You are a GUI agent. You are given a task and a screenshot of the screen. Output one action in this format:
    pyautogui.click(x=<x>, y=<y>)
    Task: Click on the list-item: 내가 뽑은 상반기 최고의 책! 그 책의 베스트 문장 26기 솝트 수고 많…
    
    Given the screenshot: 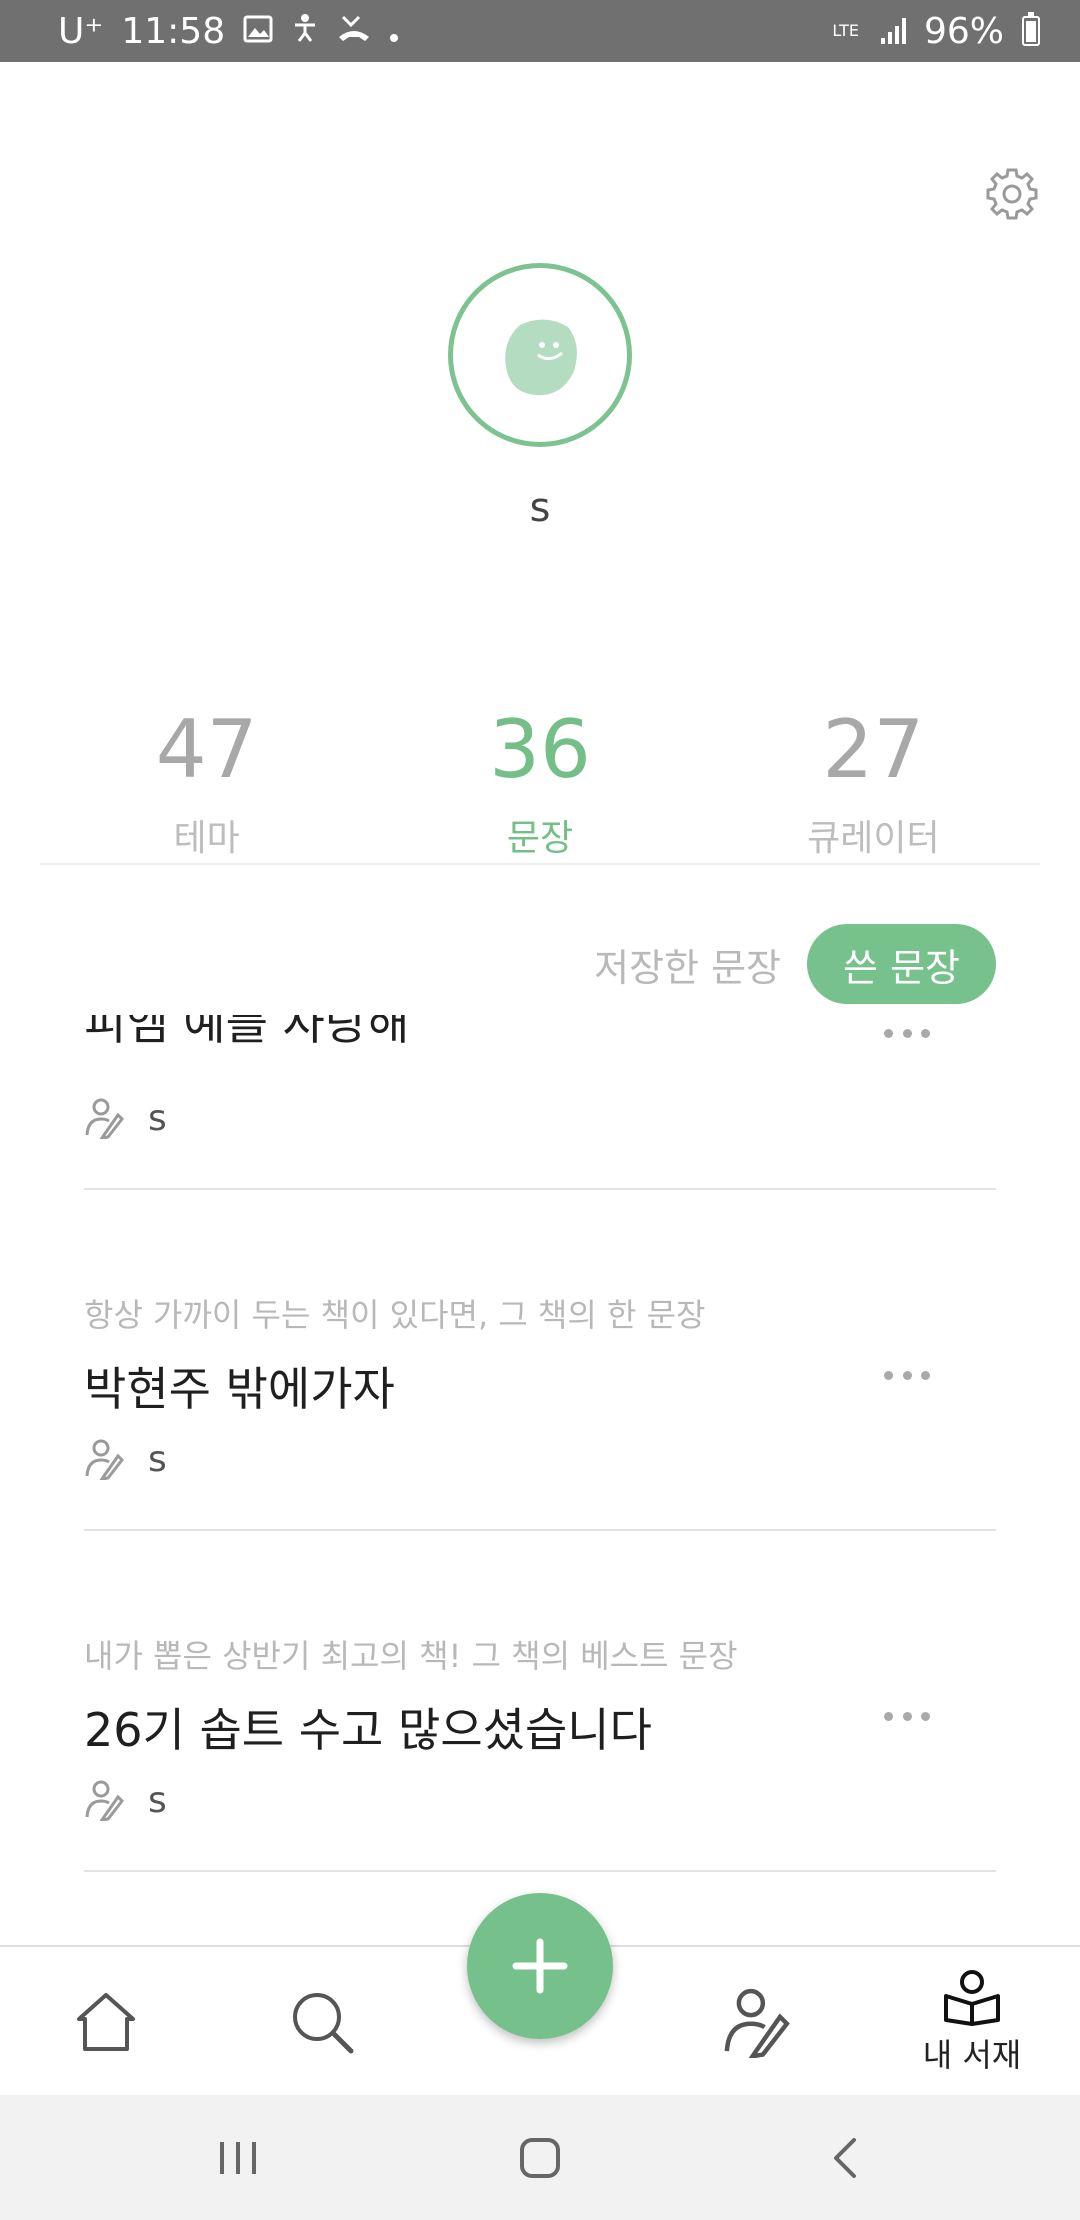 What is the action you would take?
    pyautogui.click(x=540, y=1701)
    